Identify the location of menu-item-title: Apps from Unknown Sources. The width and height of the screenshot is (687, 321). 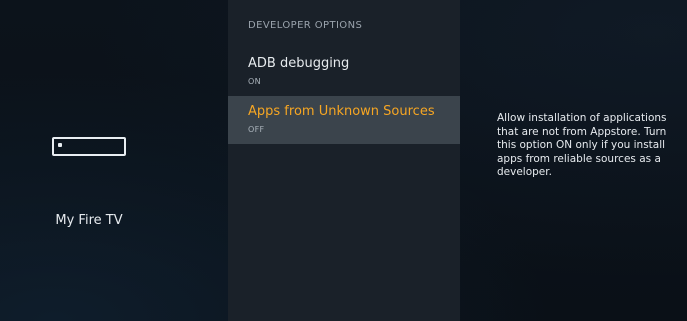
(341, 111).